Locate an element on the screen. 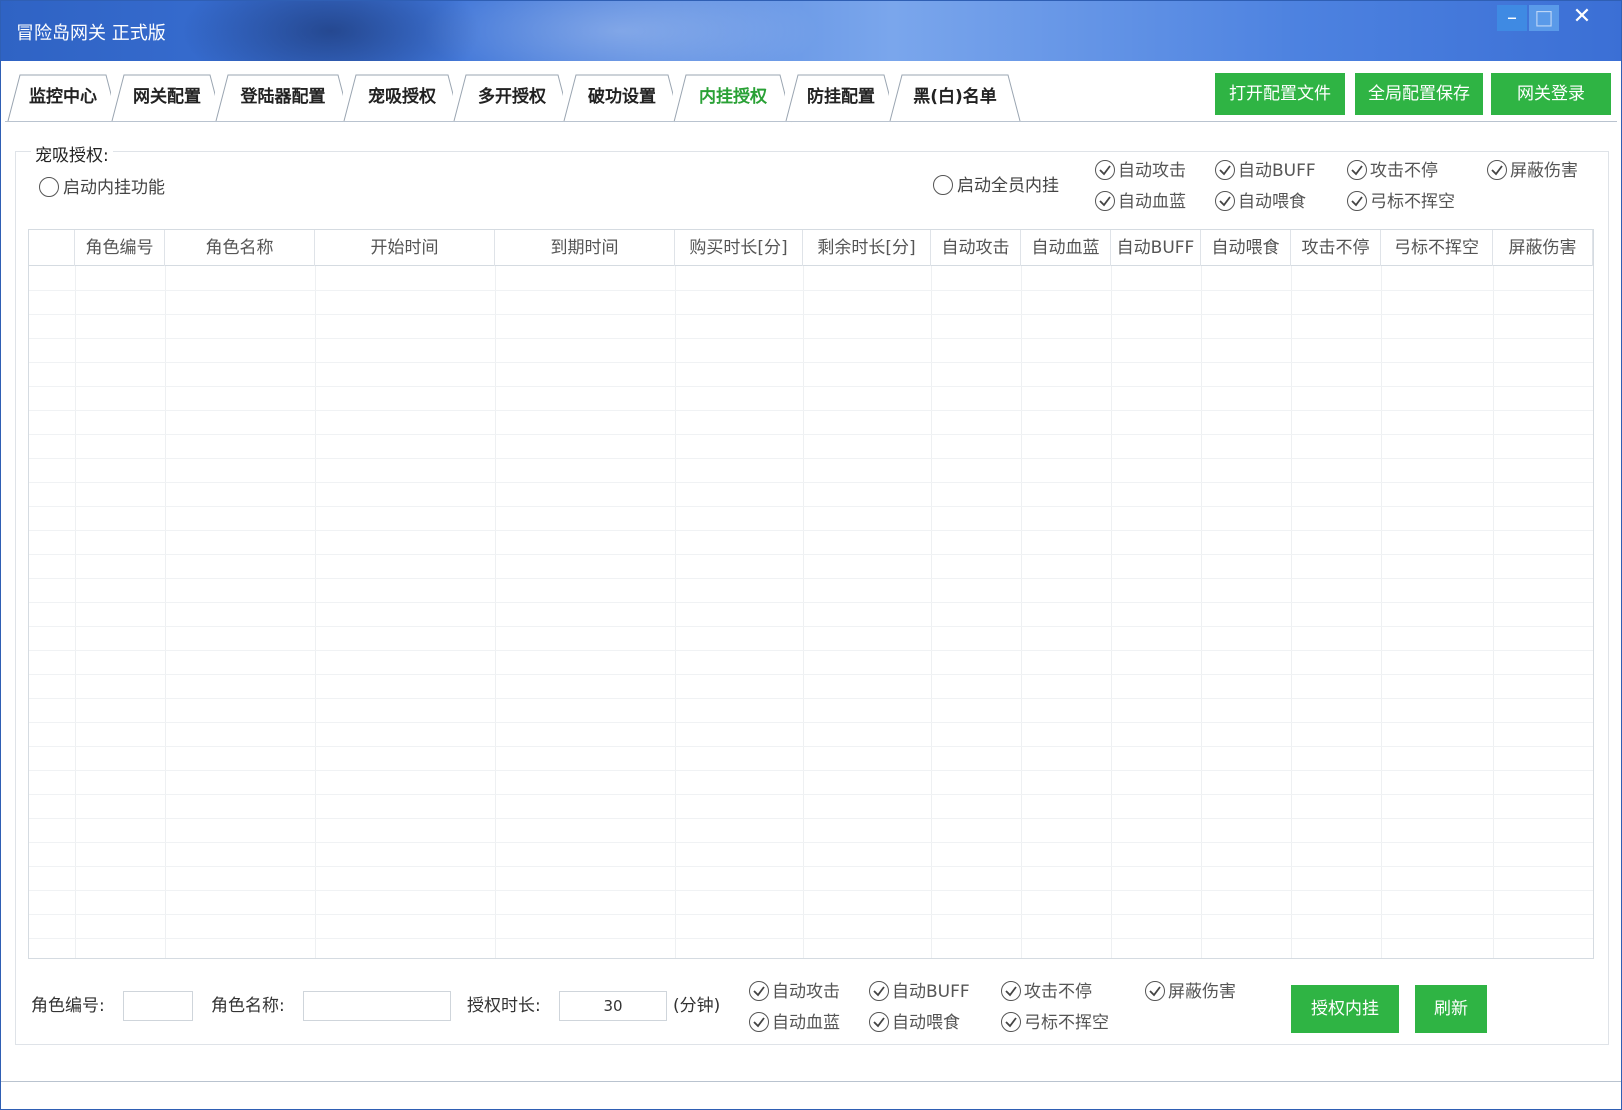  save-global-config-button: 全局配置保存 is located at coordinates (1419, 94).